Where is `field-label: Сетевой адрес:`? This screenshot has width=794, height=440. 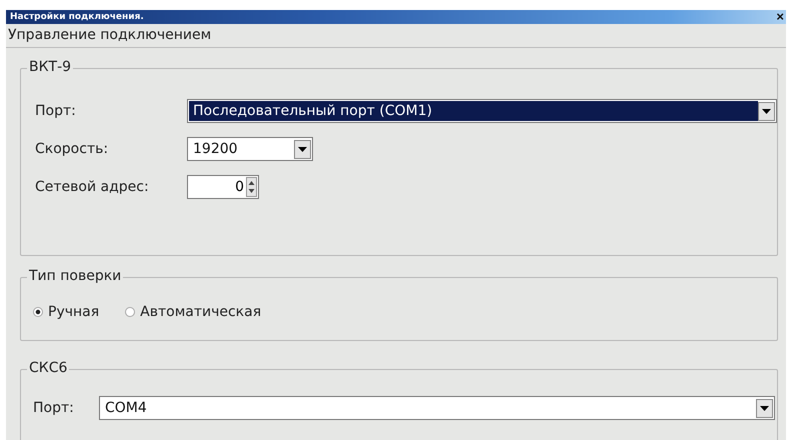
field-label: Сетевой адрес: is located at coordinates (92, 187).